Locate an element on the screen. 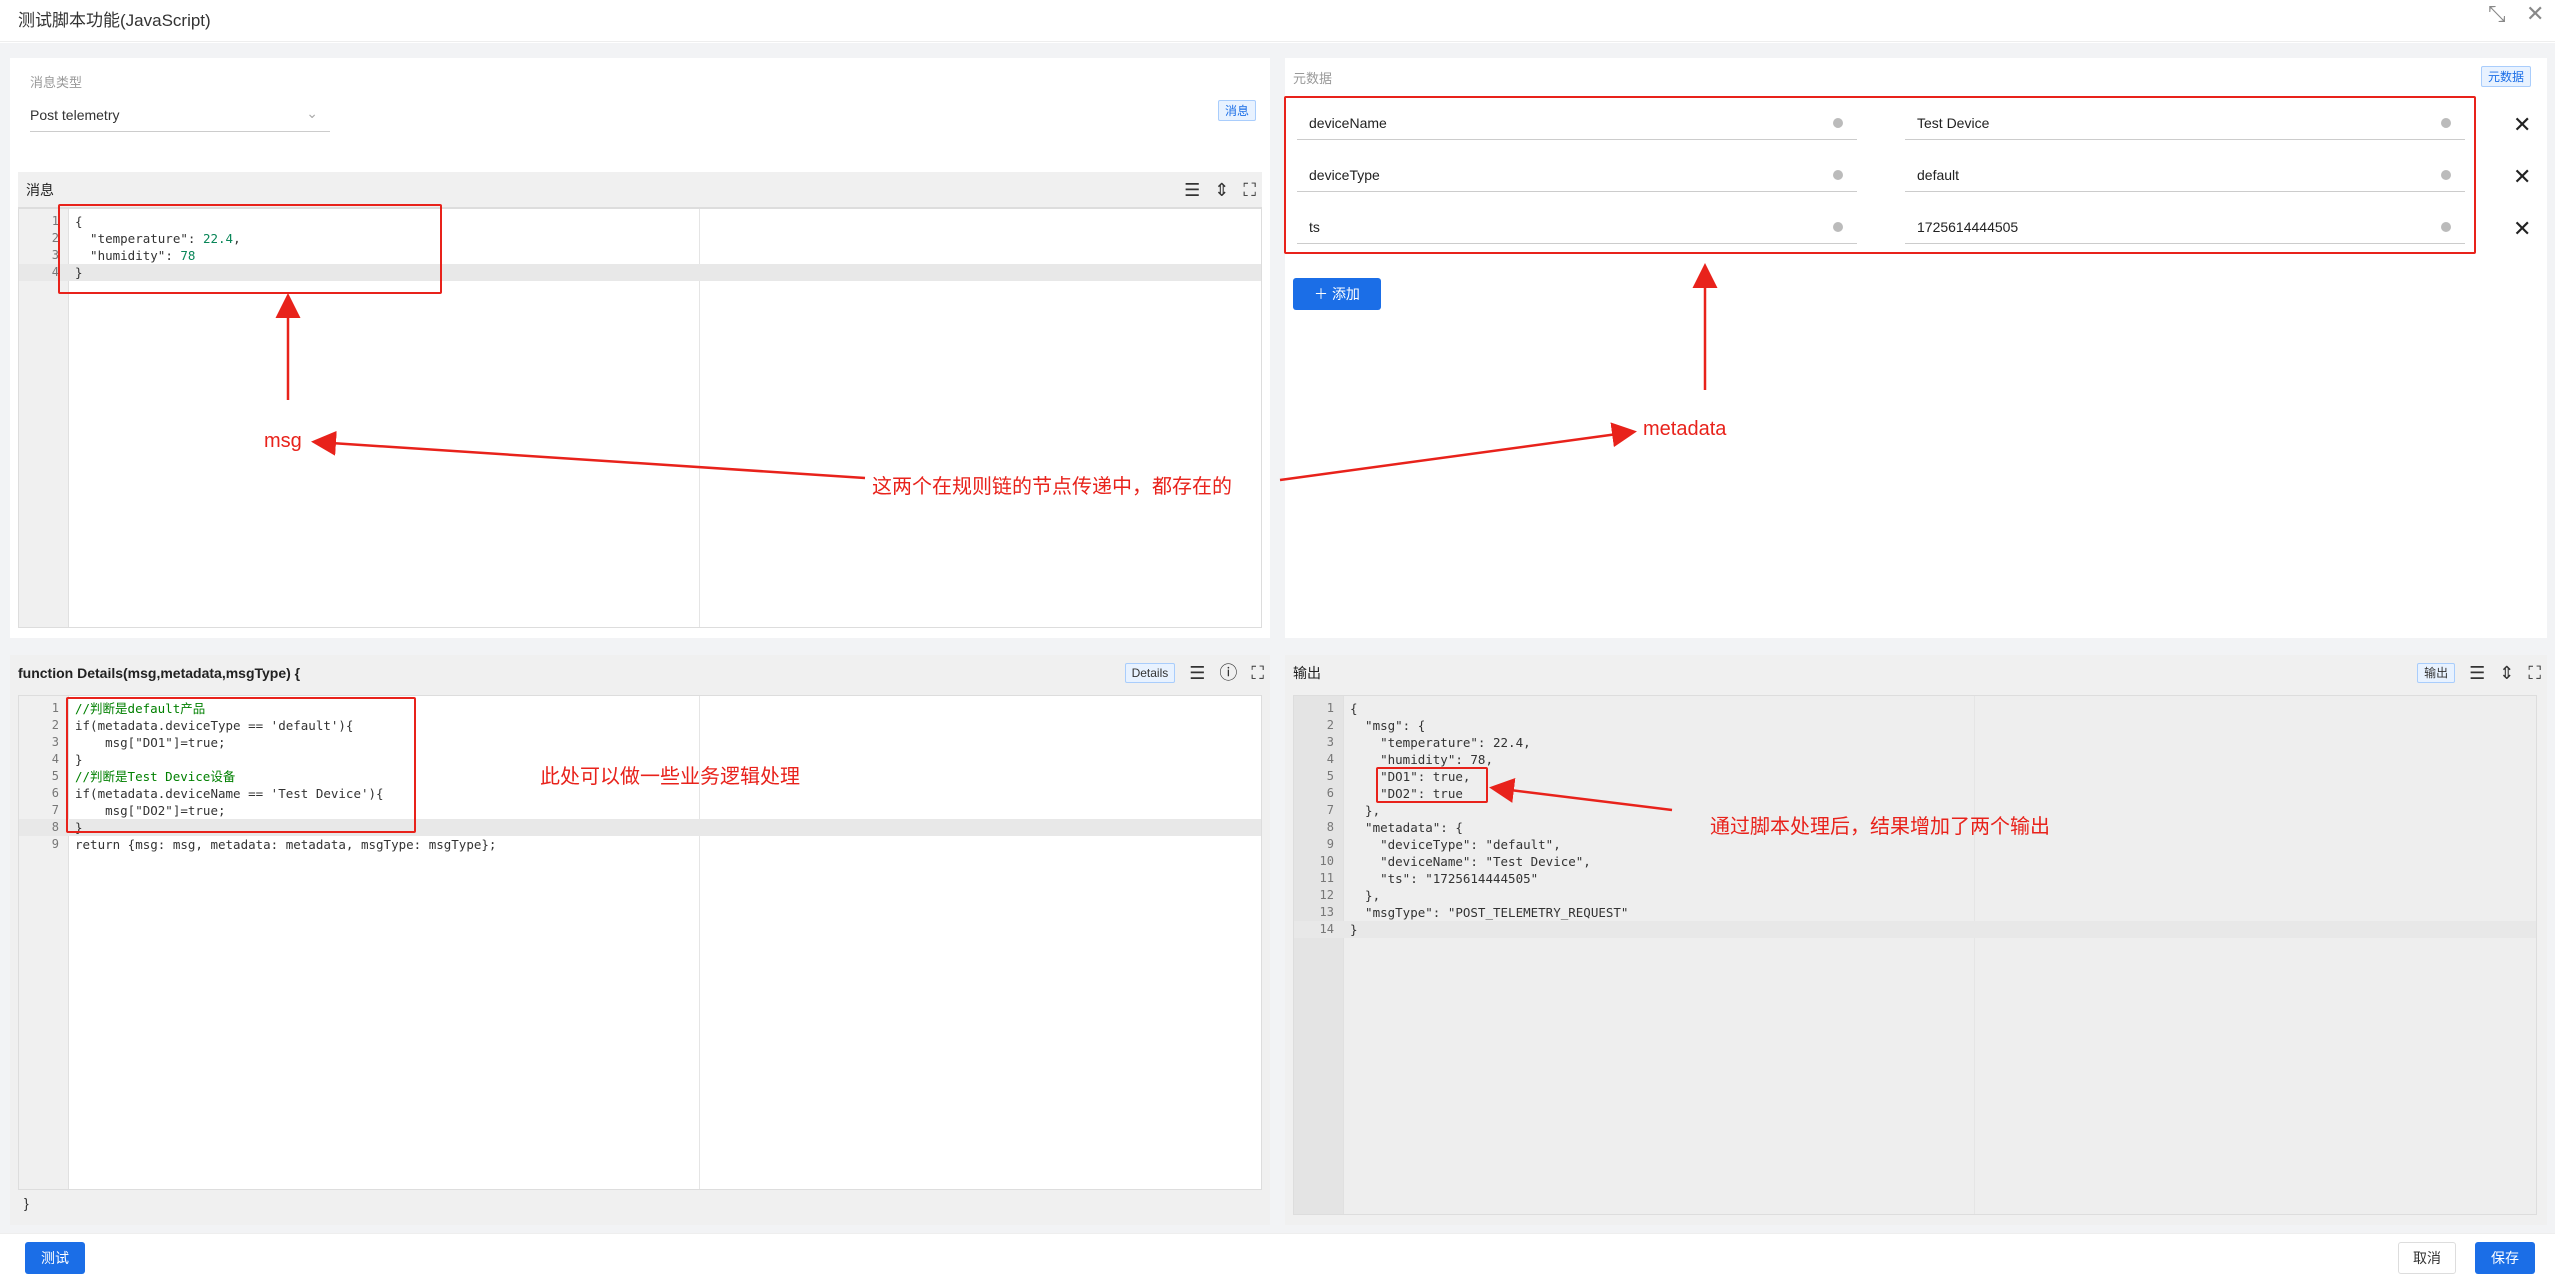  message-editor-title: 消息 is located at coordinates (40, 190).